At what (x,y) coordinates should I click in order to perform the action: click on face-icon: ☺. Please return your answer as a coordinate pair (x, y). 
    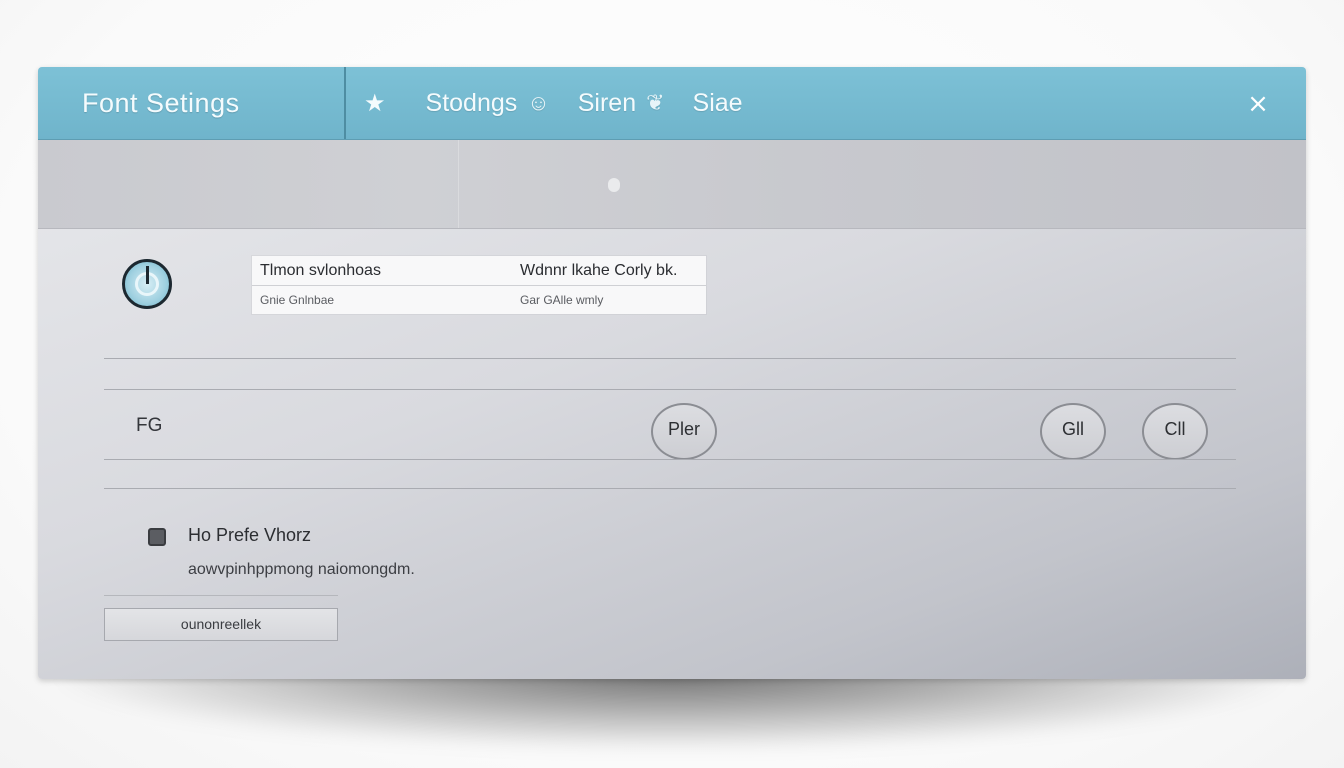
    Looking at the image, I should click on (538, 102).